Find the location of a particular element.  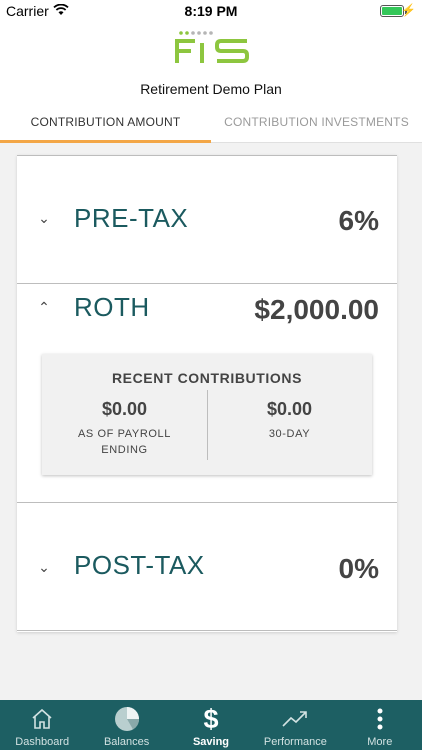

nav-saving-label: Saving is located at coordinates (211, 742).